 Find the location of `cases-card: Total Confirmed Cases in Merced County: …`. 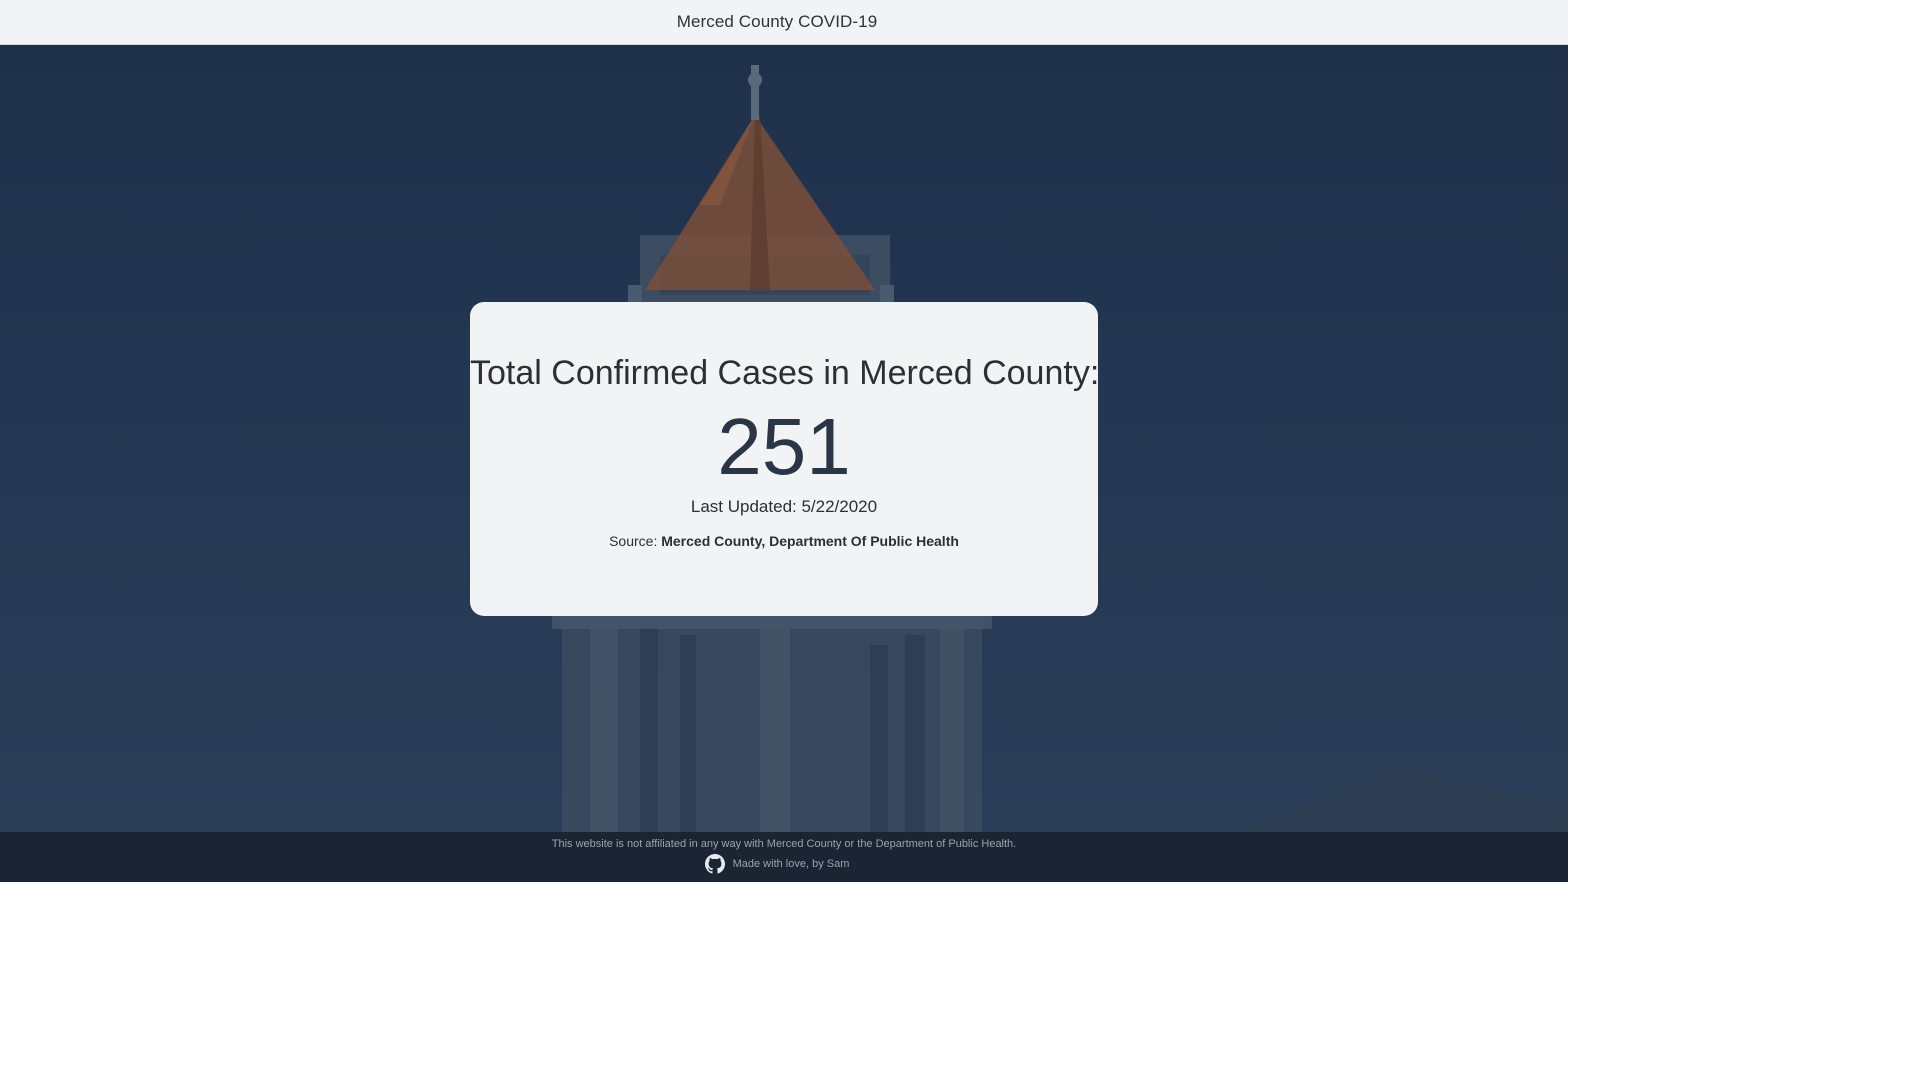

cases-card: Total Confirmed Cases in Merced County: … is located at coordinates (785, 459).